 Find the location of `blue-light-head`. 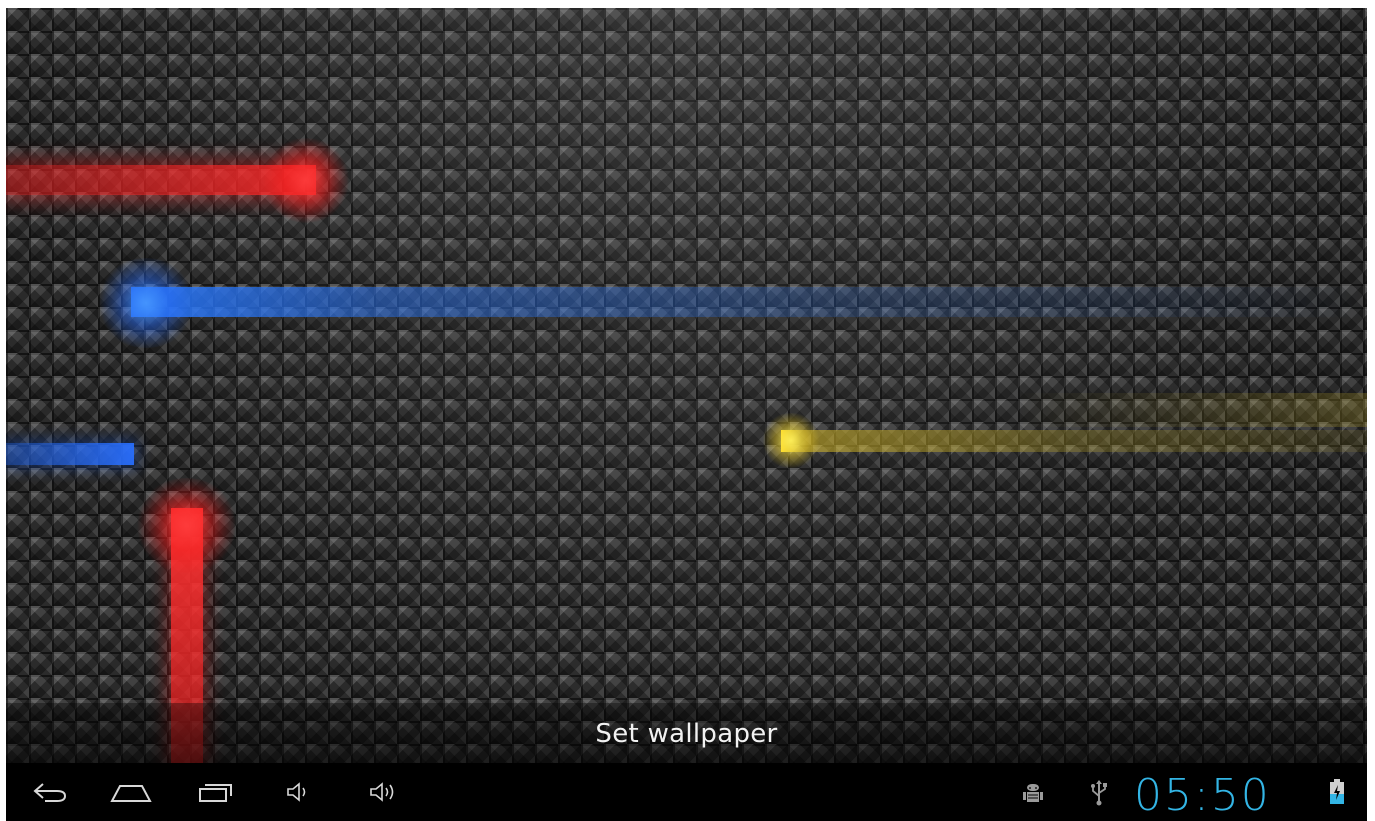

blue-light-head is located at coordinates (146, 303).